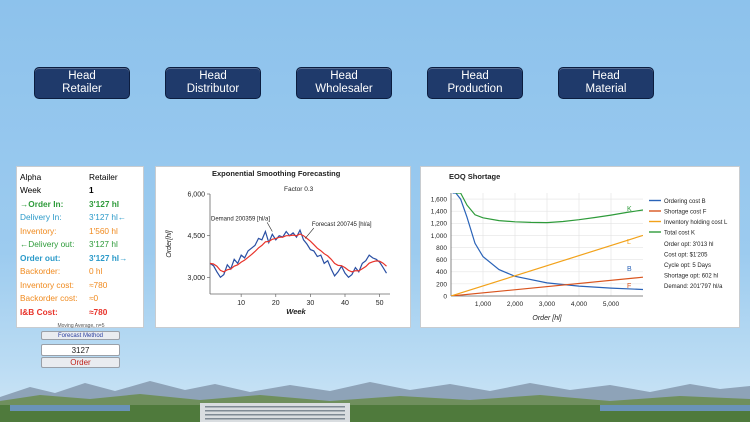 The width and height of the screenshot is (750, 422). I want to click on series-end-label: F, so click(629, 286).